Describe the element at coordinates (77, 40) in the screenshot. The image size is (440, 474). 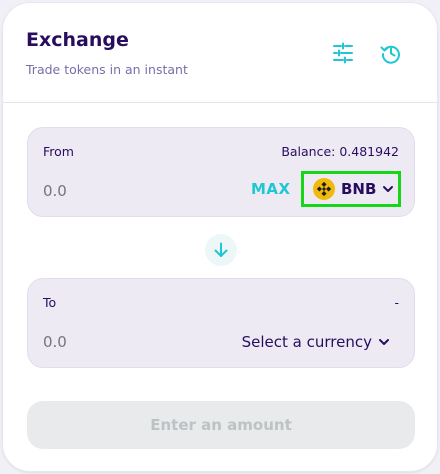
I see `page-title: Exchange` at that location.